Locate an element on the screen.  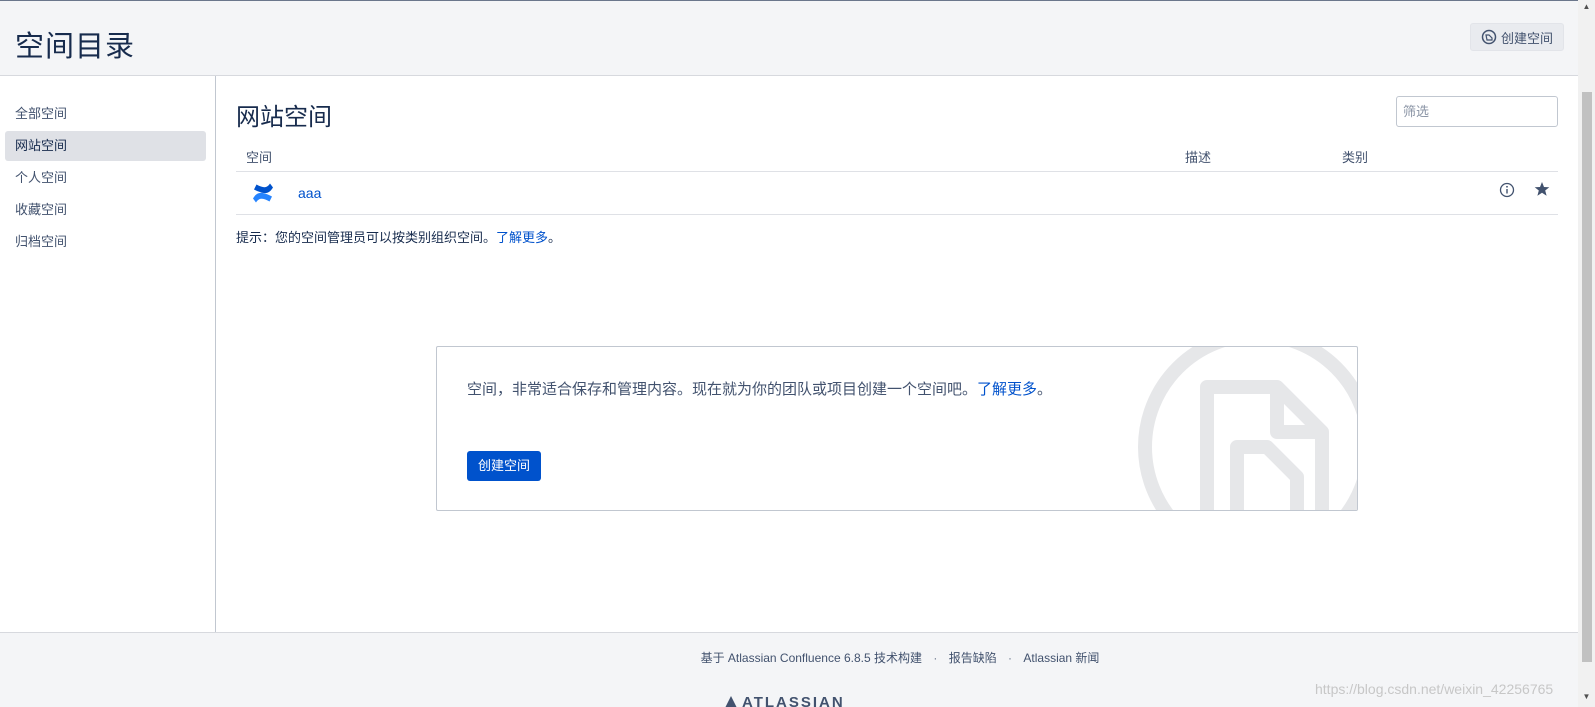
scroll-up-arrow-icon: ▲ is located at coordinates (1586, 7).